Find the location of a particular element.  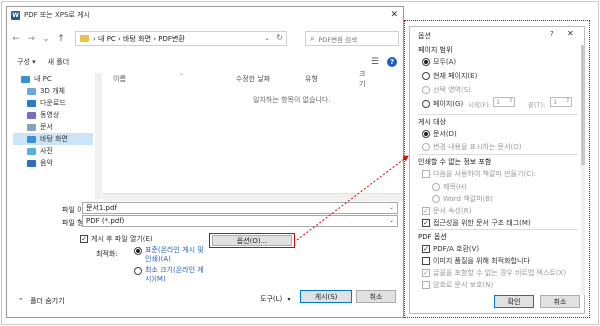

bitmap-text-checkbox: ✓ 글꼴을 포함할 수 없는 경우 비트맵 텍스트(X) is located at coordinates (494, 273).